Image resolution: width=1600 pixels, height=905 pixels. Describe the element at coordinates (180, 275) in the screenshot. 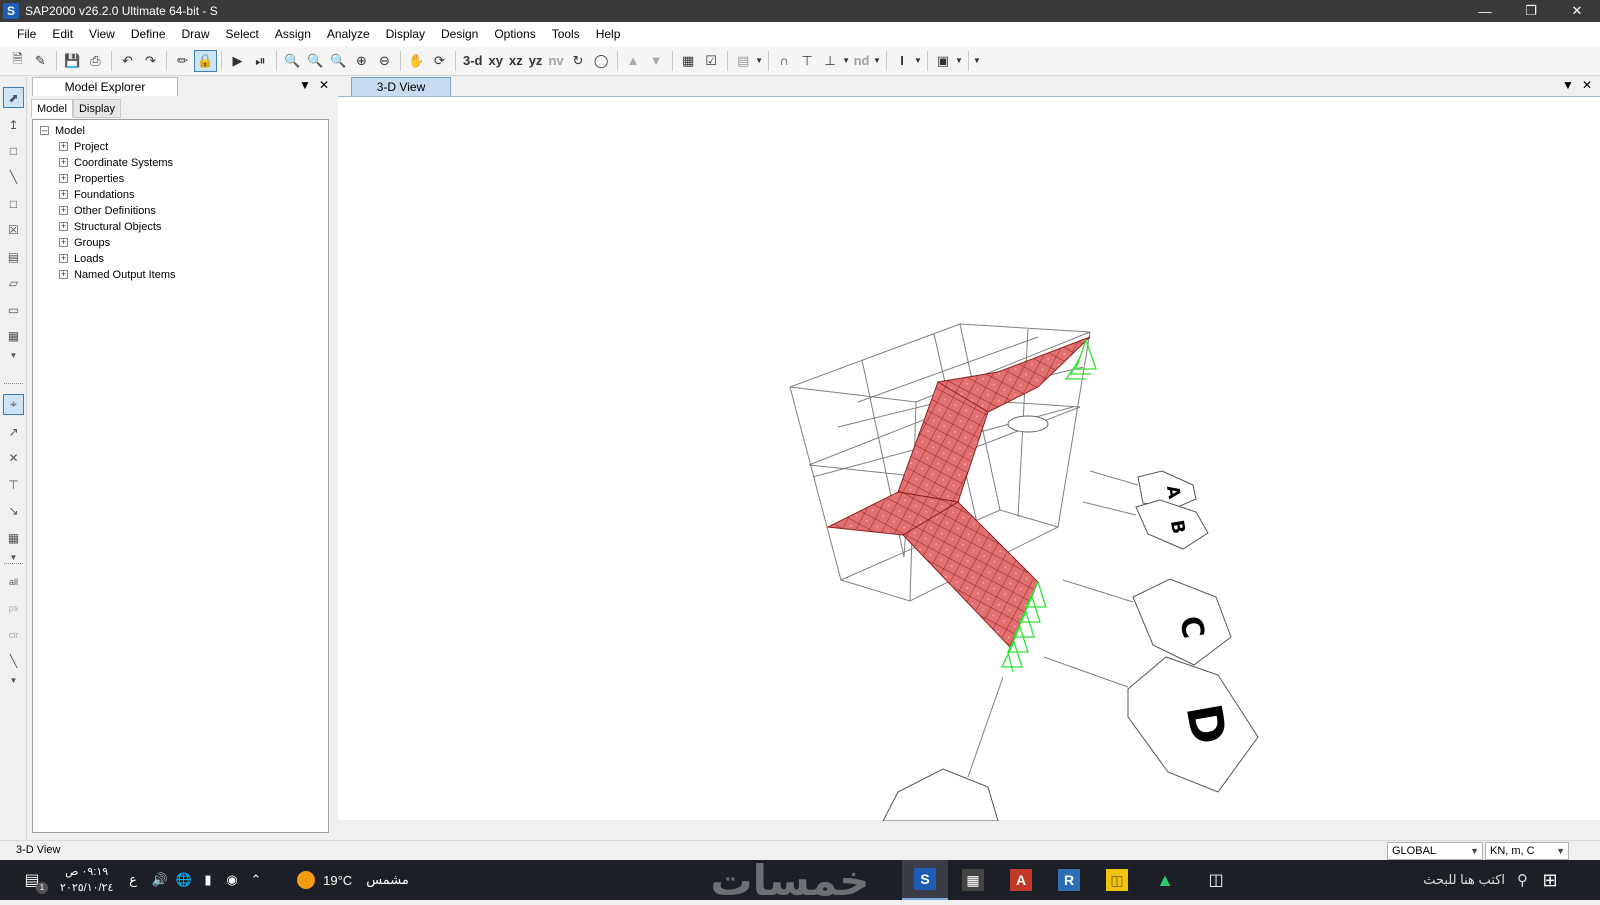

I see `tree-item-named-output-items: + Named Output Items` at that location.